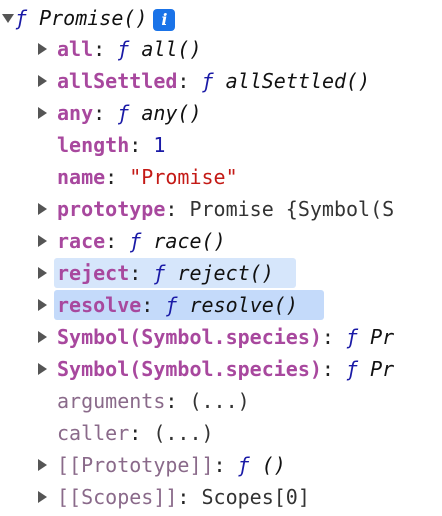  What do you see at coordinates (159, 145) in the screenshot?
I see `number-value: 1` at bounding box center [159, 145].